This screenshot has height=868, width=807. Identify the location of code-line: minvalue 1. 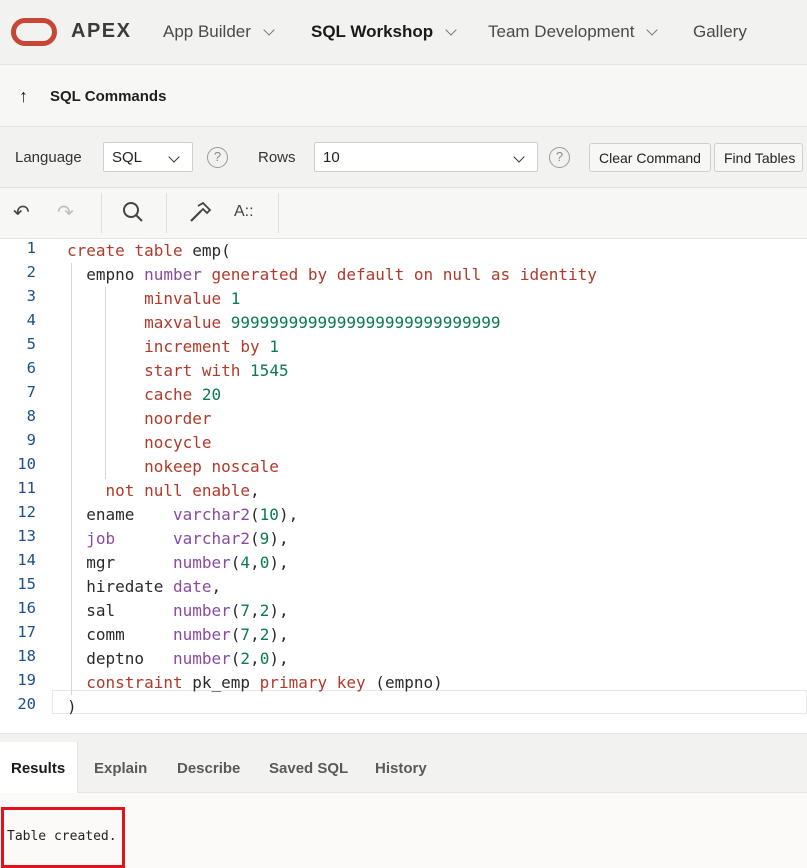
(192, 298).